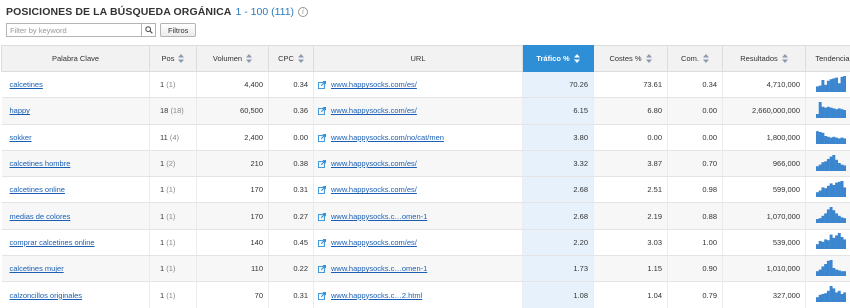 This screenshot has height=308, width=850. Describe the element at coordinates (764, 58) in the screenshot. I see `column-header-resultados: Resultados` at that location.